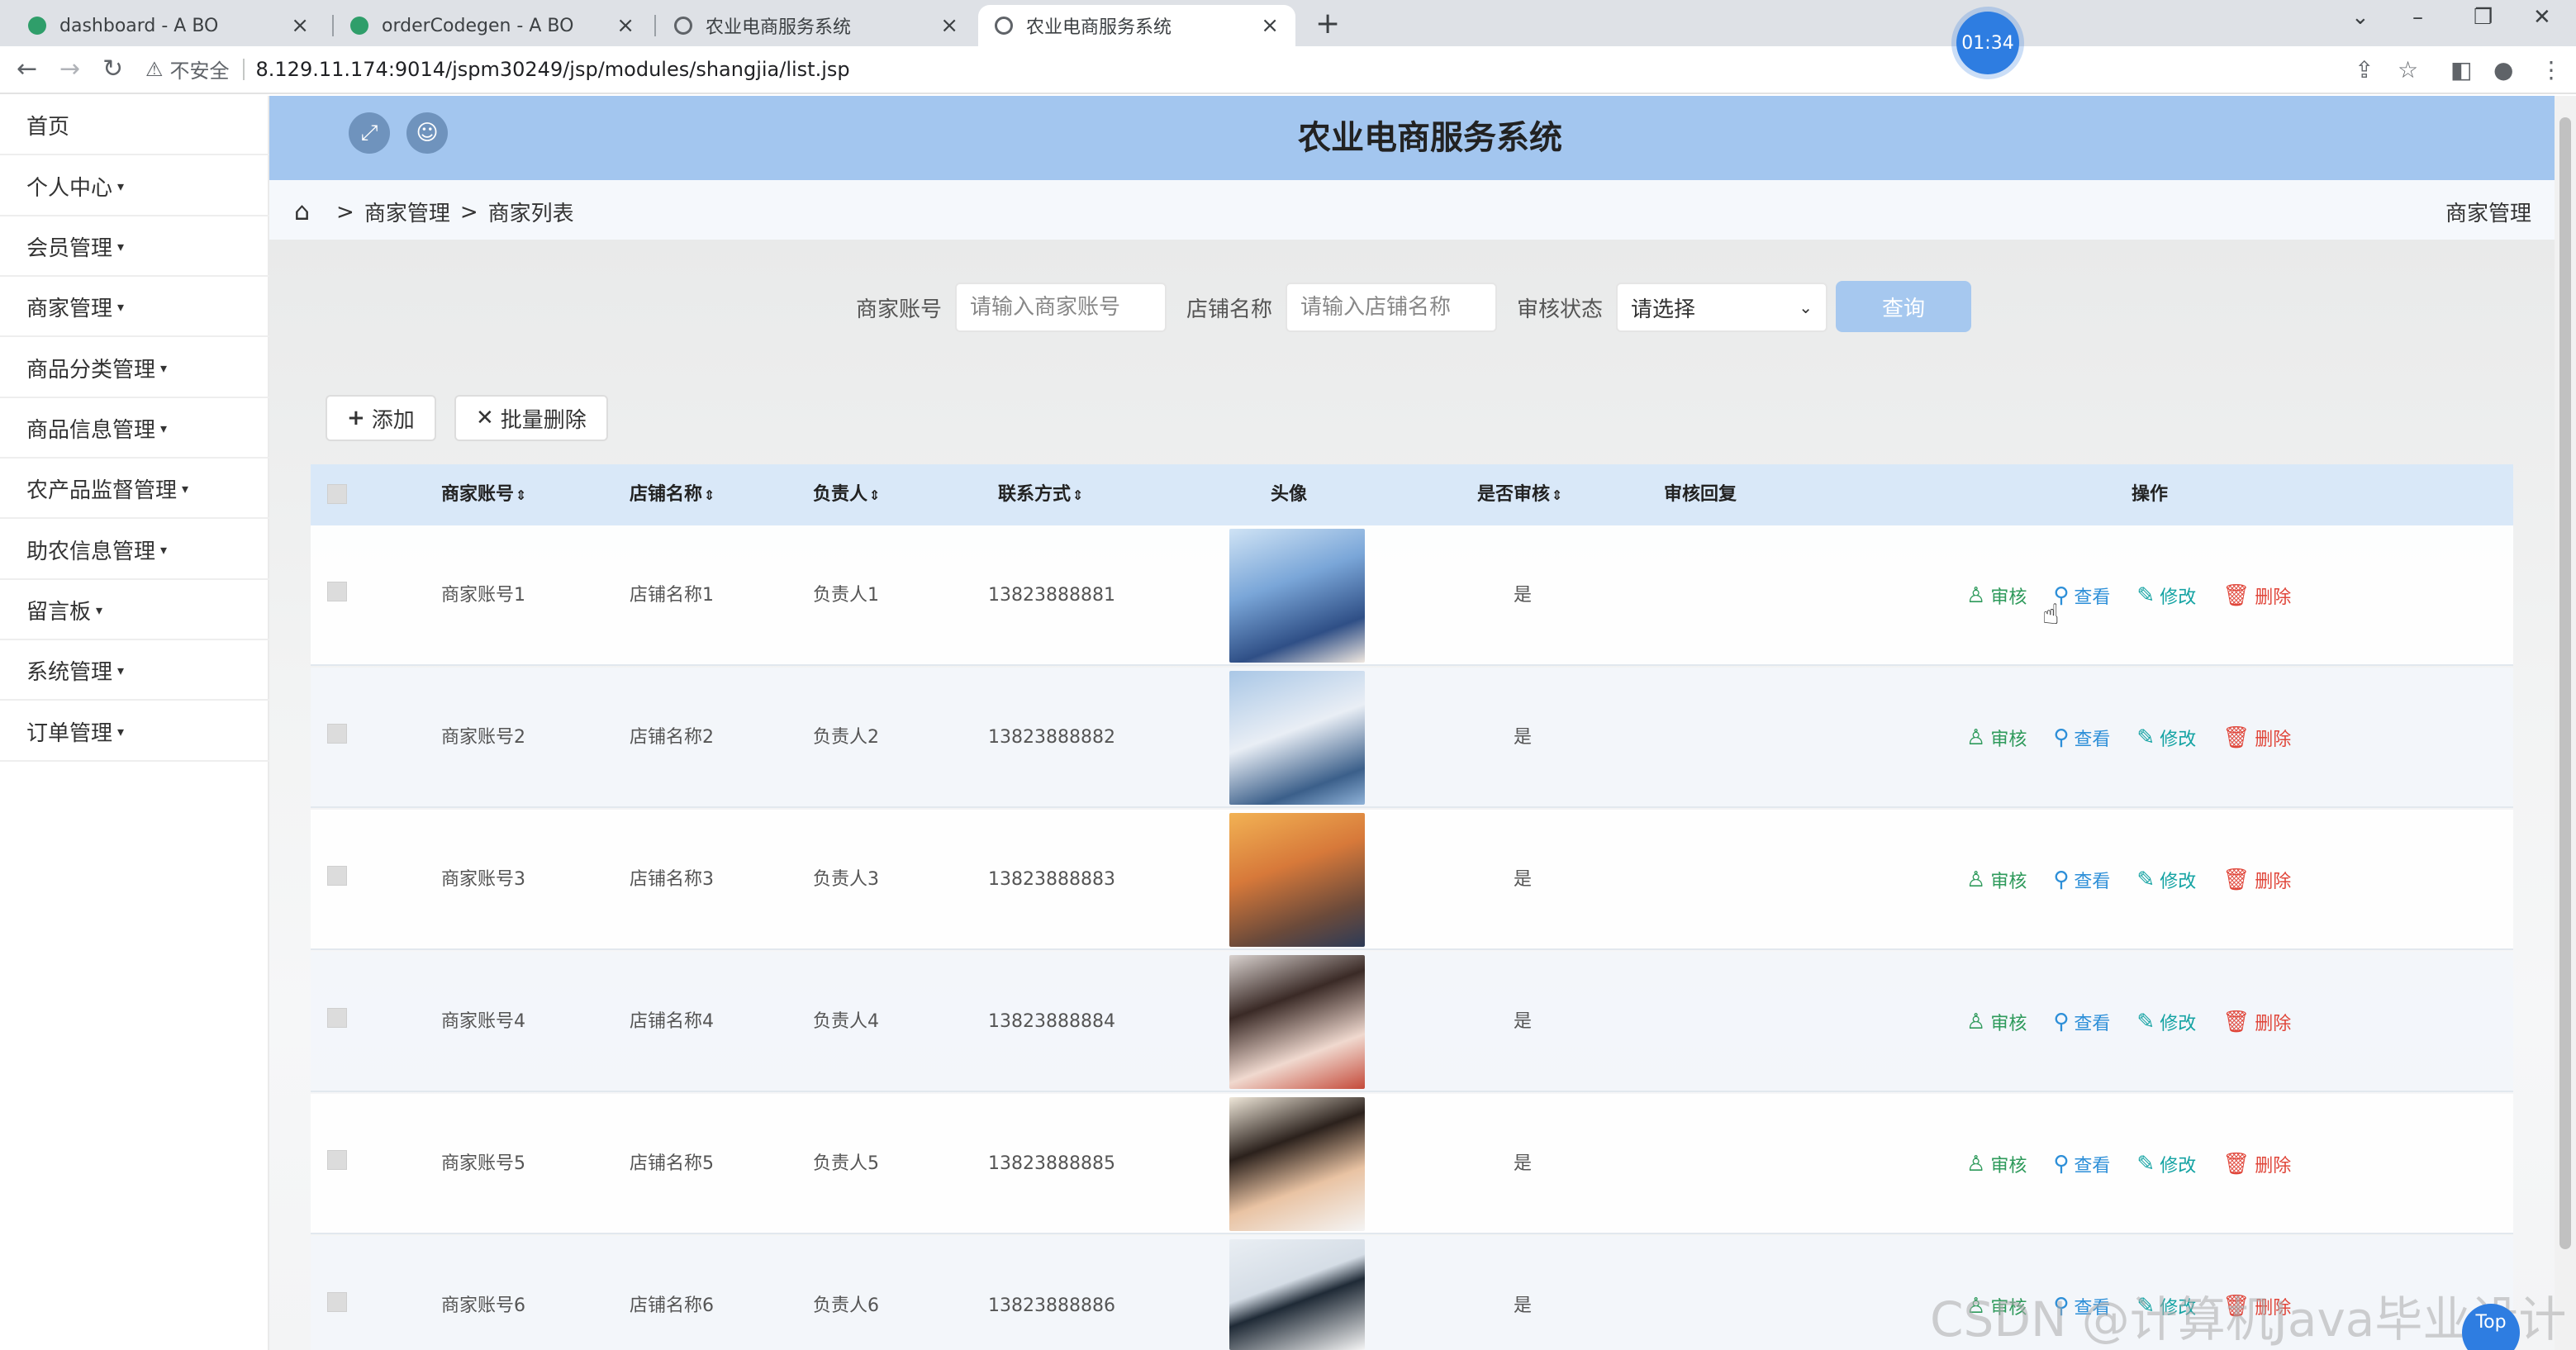  Describe the element at coordinates (427, 133) in the screenshot. I see `user-icon: ☺` at that location.